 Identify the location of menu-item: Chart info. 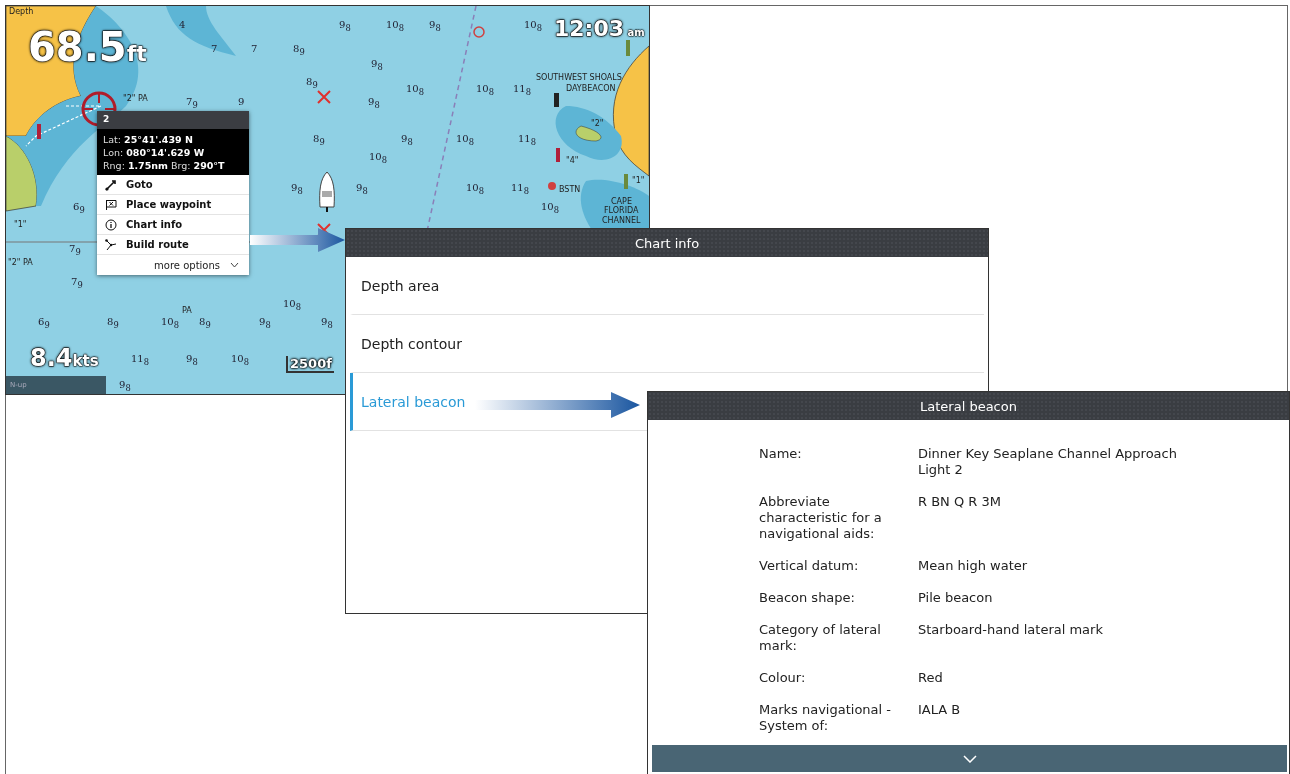
(173, 225).